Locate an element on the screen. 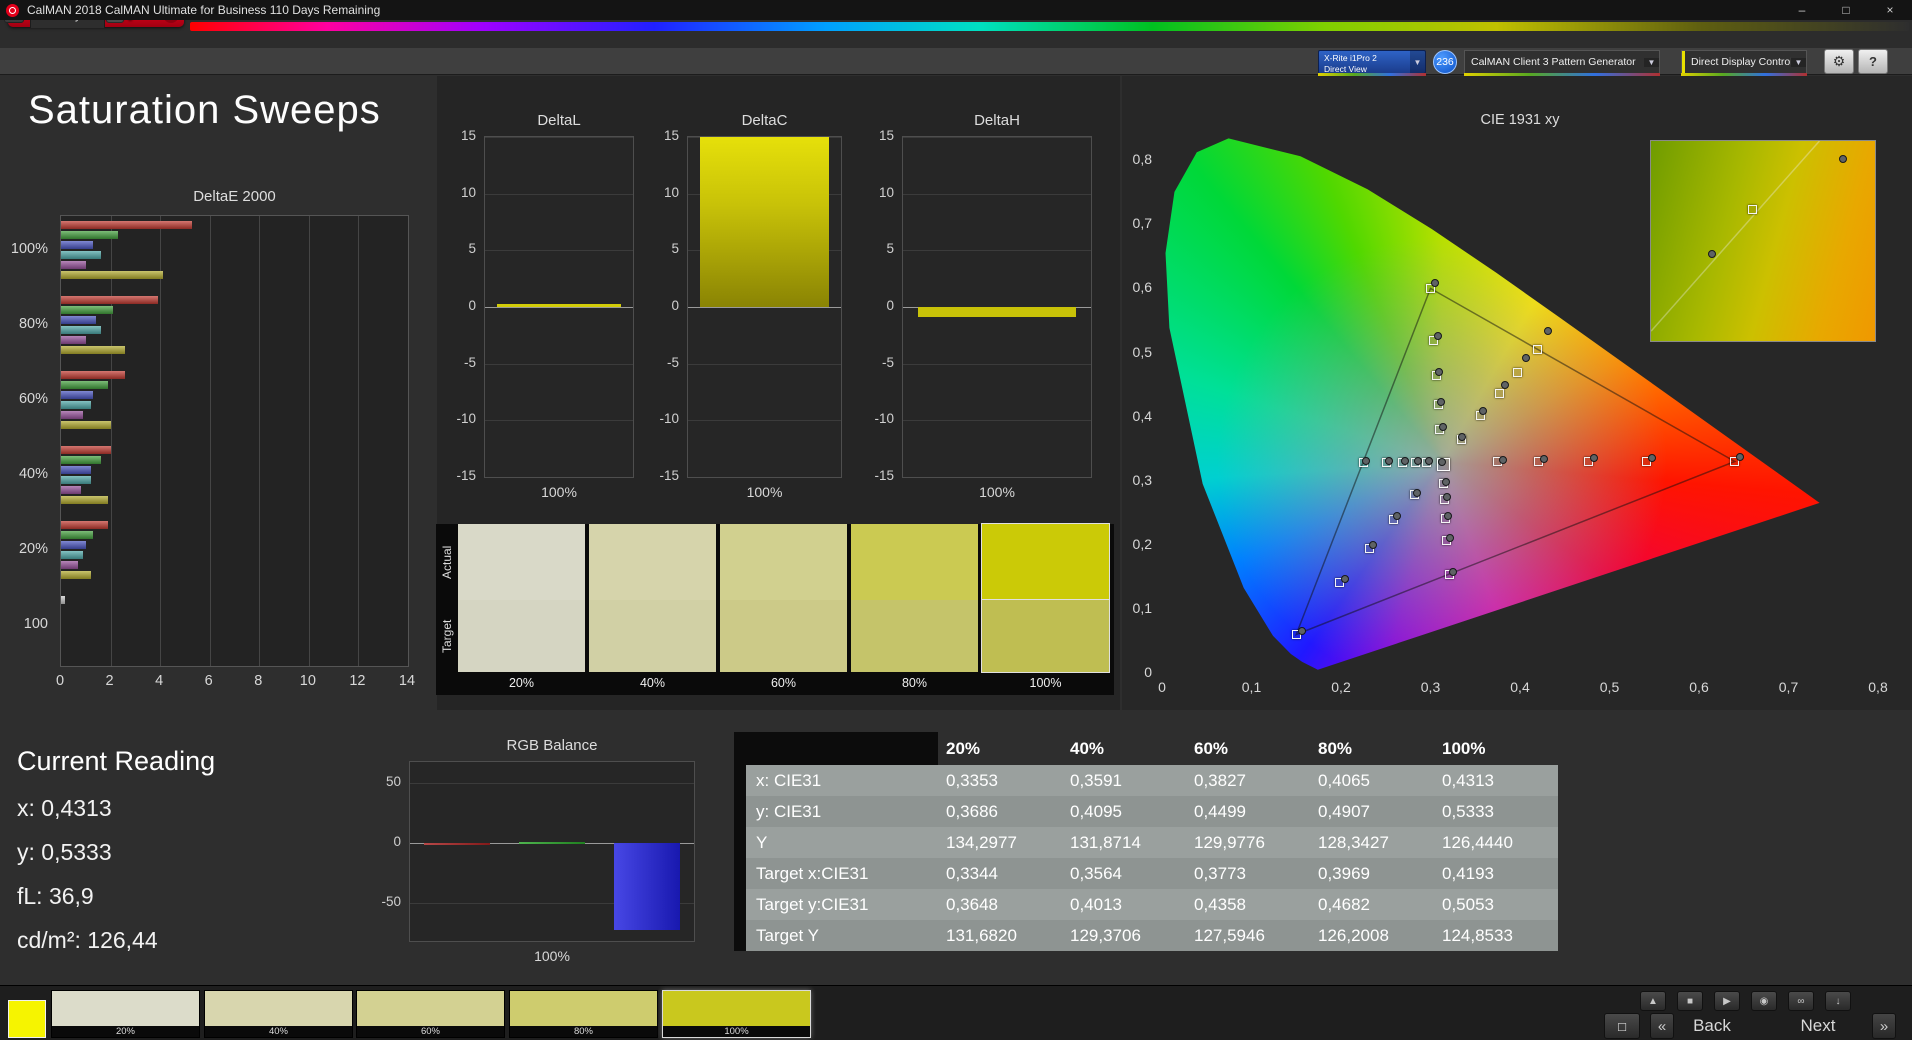  swatch-color is located at coordinates (430, 1008).